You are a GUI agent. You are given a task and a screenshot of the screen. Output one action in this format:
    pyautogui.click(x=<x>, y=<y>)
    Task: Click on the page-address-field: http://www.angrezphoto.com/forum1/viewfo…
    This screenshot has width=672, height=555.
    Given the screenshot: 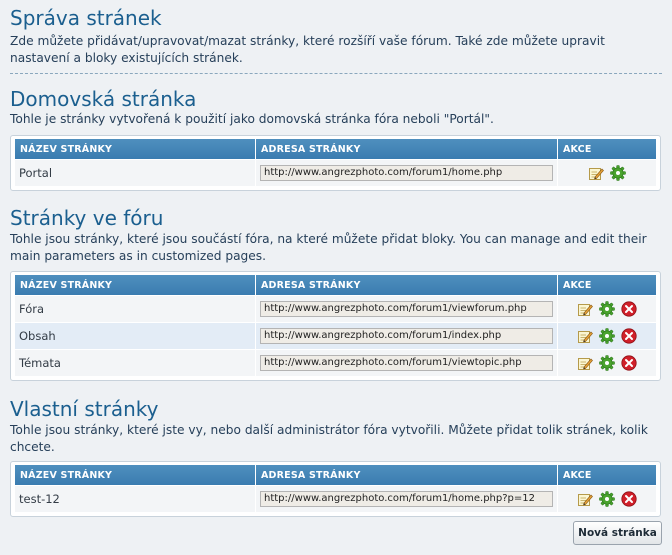 What is the action you would take?
    pyautogui.click(x=406, y=309)
    